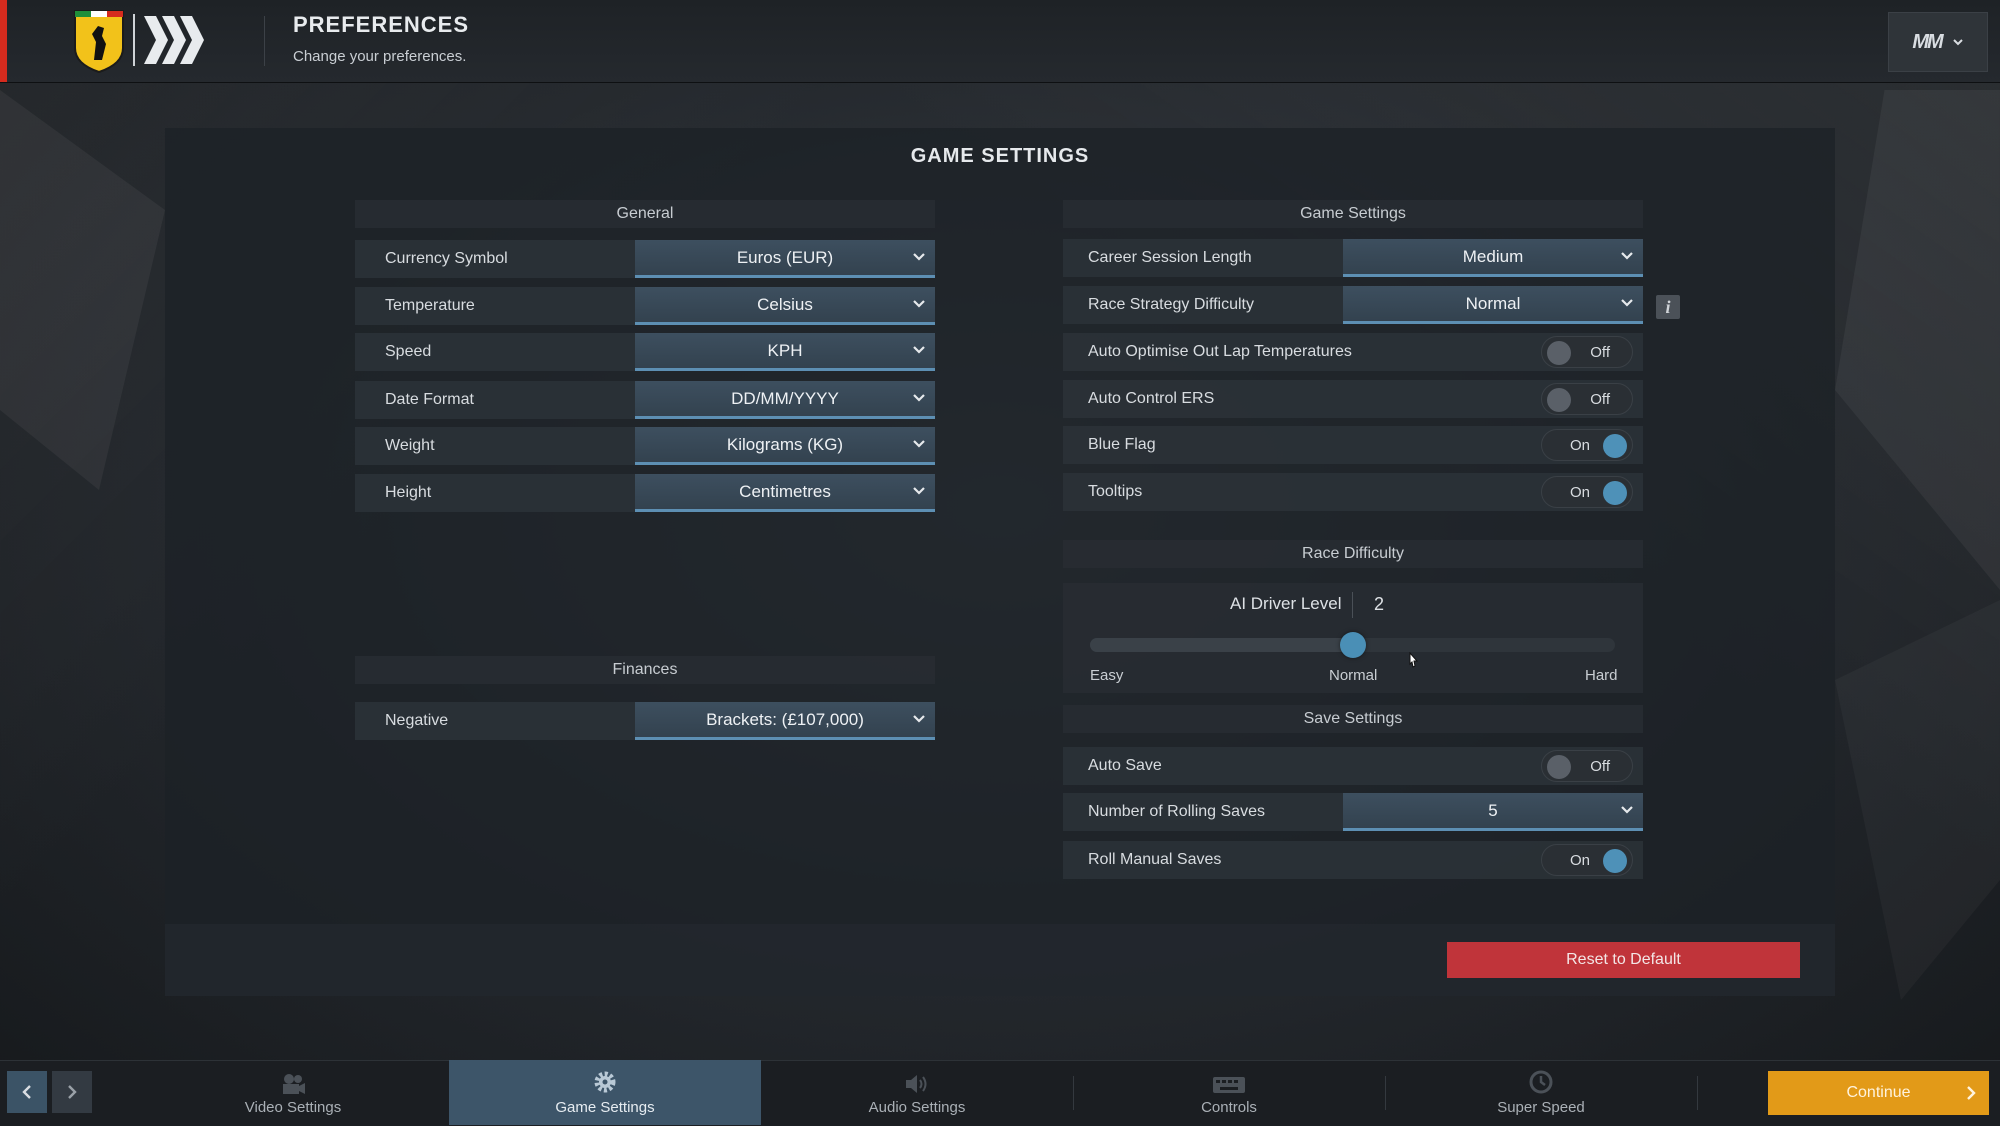  I want to click on career-session-length-value: Medium, so click(1493, 256).